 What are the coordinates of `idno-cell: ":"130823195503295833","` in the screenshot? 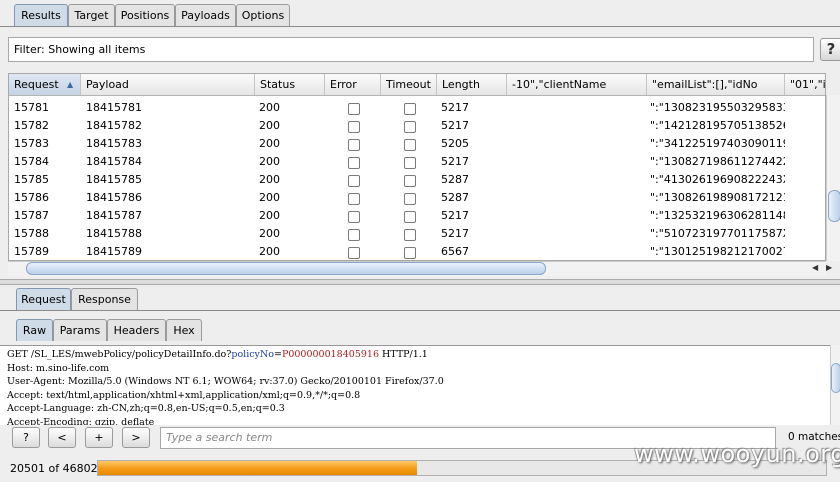 It's located at (717, 107).